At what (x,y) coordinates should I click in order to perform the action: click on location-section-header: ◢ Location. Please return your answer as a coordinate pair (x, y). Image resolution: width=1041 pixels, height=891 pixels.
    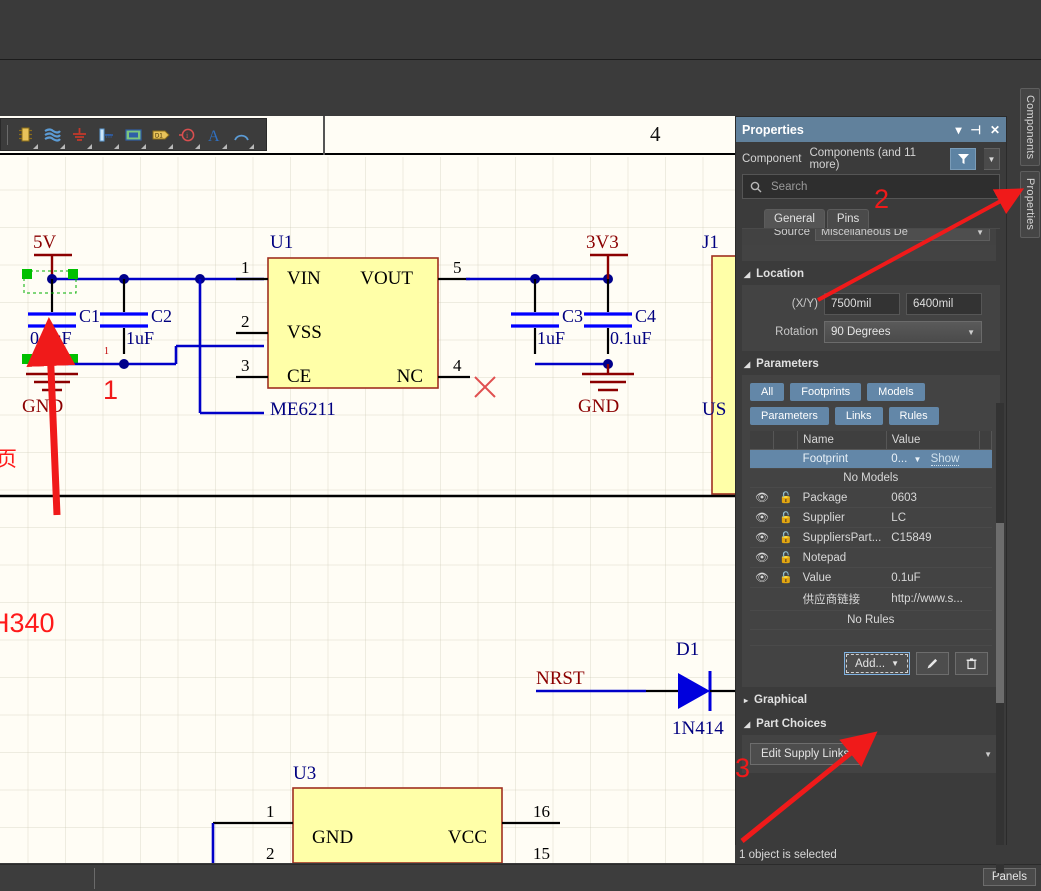
    Looking at the image, I should click on (871, 273).